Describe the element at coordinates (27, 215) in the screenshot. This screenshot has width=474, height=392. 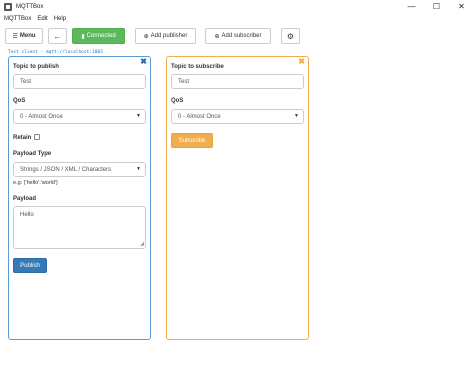
I see `payload-value: Hello` at that location.